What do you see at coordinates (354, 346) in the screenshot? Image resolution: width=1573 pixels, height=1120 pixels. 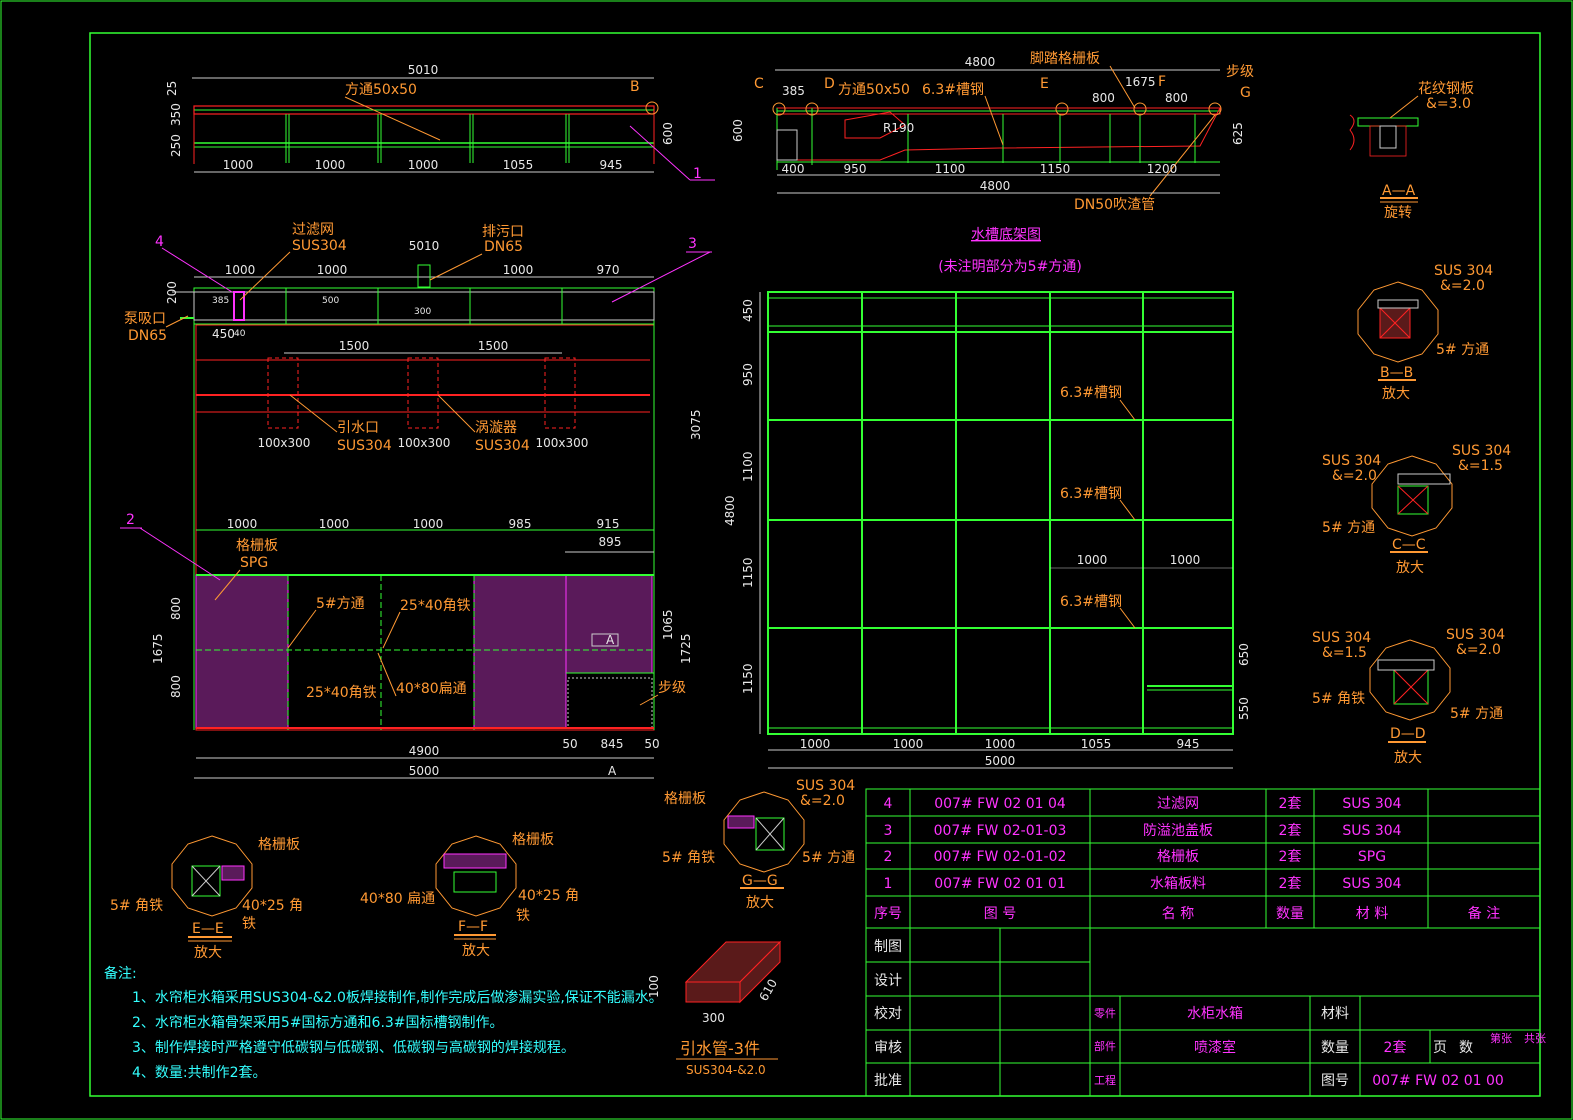 I see `svg-text: 1500` at bounding box center [354, 346].